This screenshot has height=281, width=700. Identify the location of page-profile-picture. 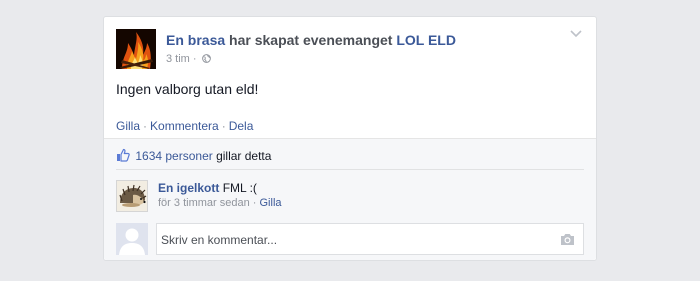
(136, 49).